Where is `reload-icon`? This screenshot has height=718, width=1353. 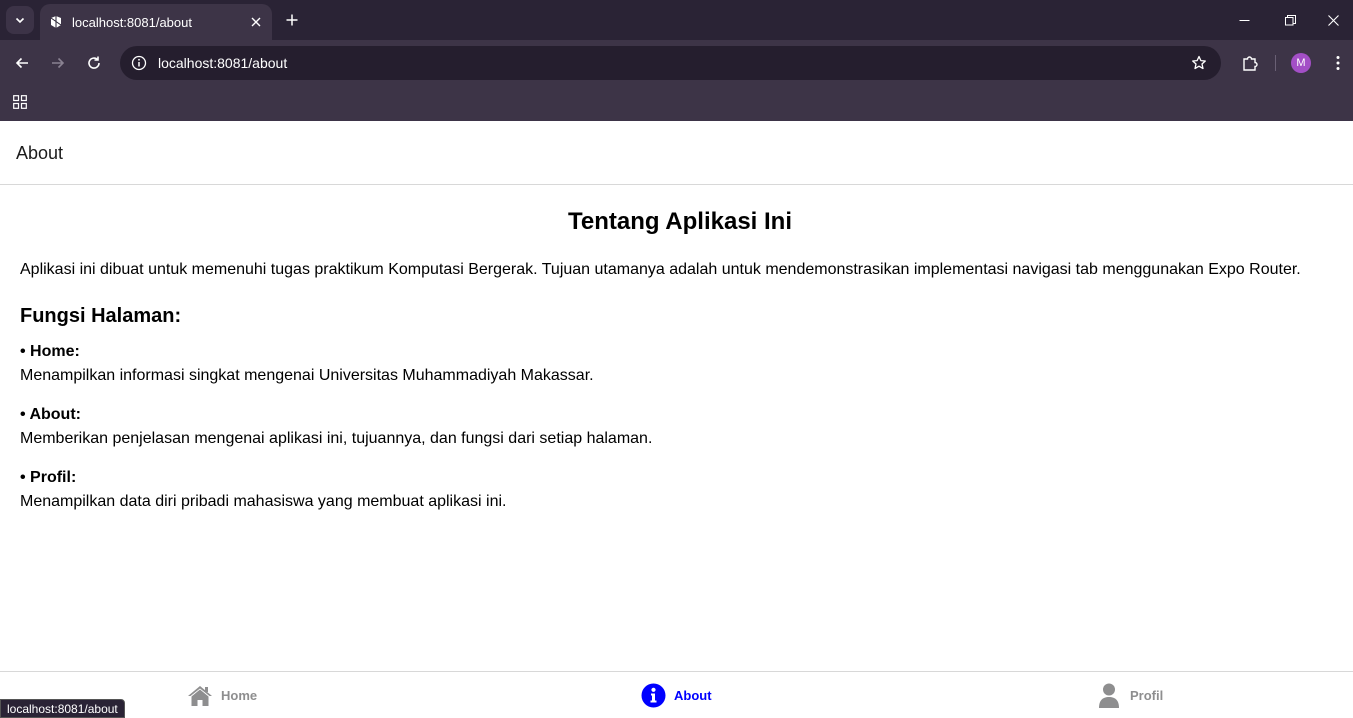 reload-icon is located at coordinates (94, 62).